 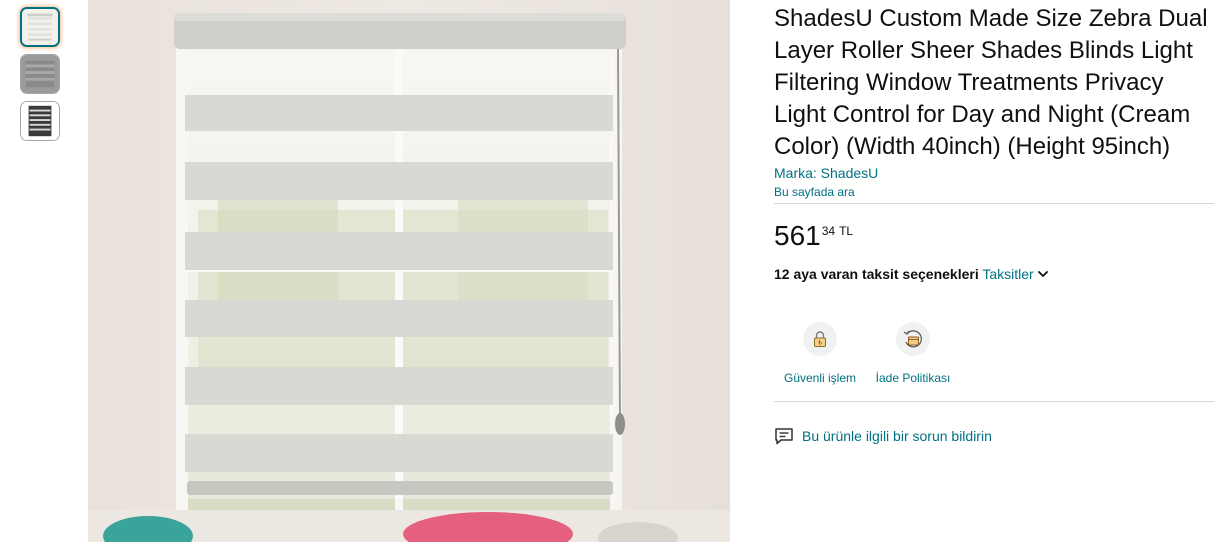 I want to click on installments-link: Taksitler, so click(x=1015, y=274).